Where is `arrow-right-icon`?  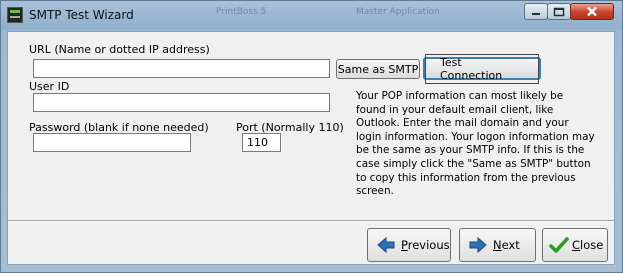 arrow-right-icon is located at coordinates (478, 245).